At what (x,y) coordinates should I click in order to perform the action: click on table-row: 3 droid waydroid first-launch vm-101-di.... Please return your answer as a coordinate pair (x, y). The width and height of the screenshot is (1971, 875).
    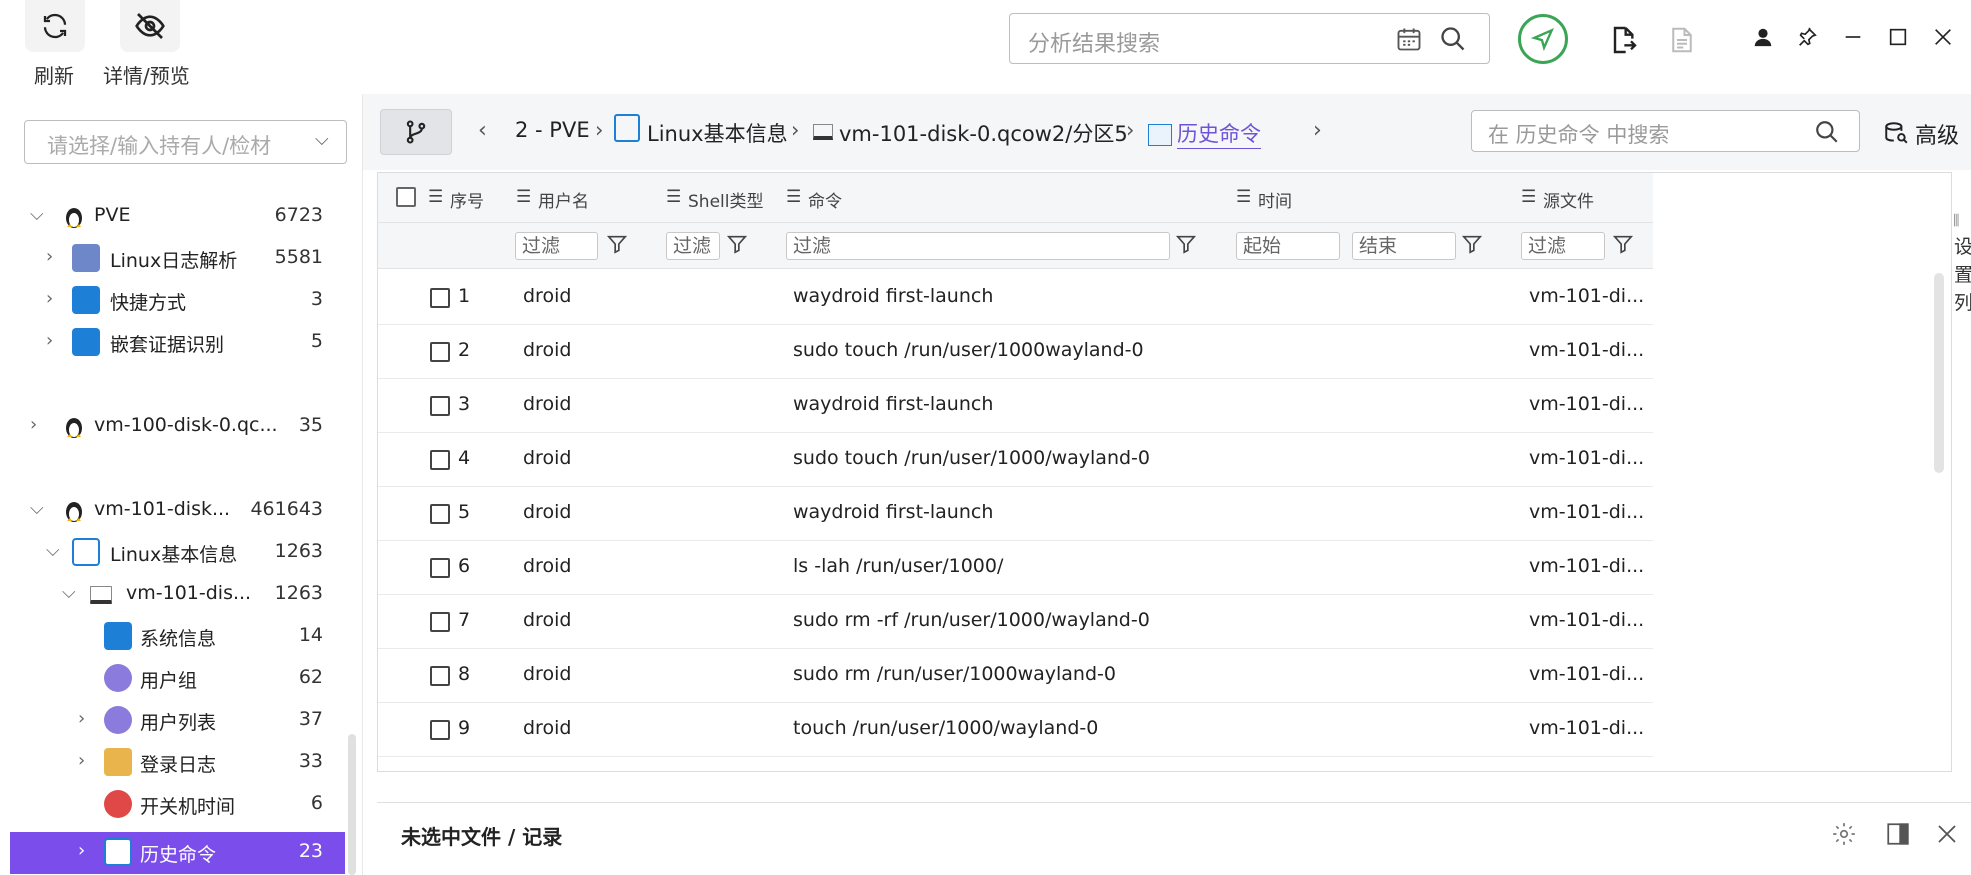
    Looking at the image, I should click on (1015, 406).